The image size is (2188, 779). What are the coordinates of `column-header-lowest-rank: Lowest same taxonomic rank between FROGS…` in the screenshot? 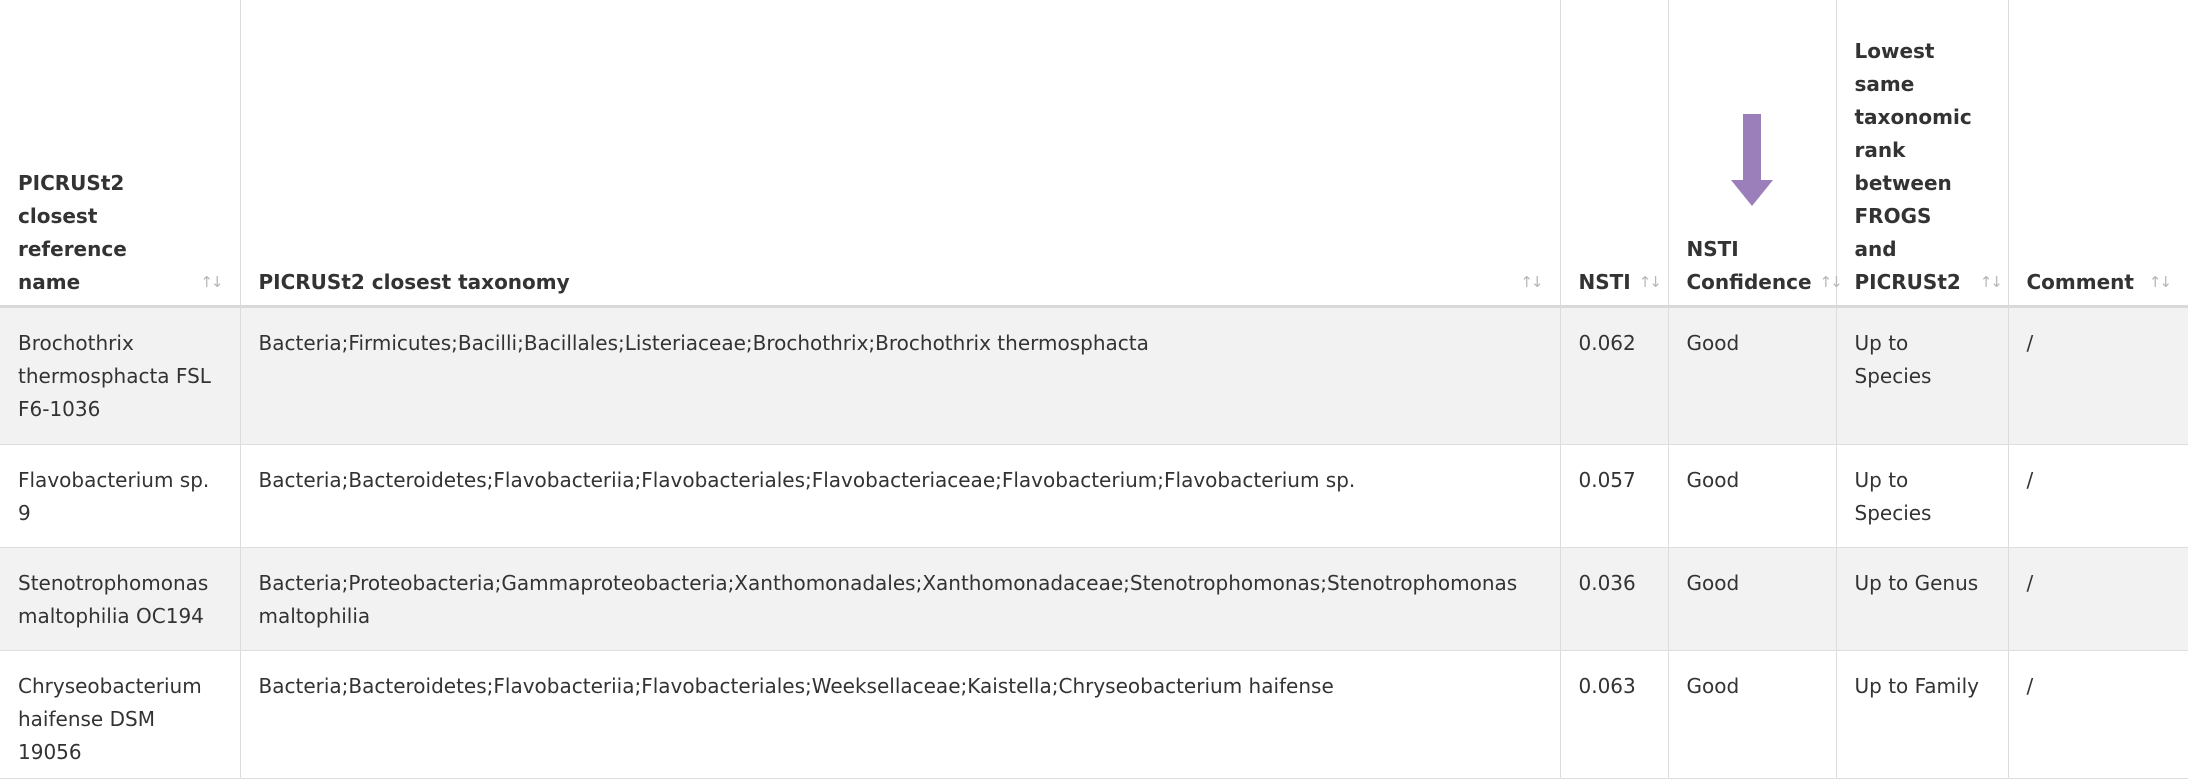 It's located at (1922, 154).